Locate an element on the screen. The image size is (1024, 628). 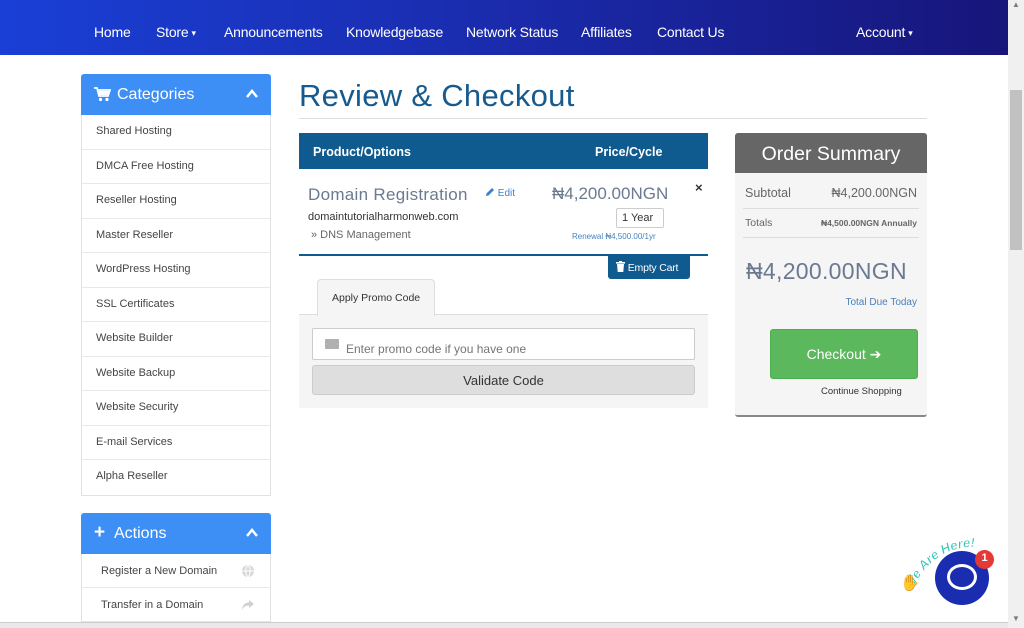
category-item: DMCA Free Hosting is located at coordinates (176, 167).